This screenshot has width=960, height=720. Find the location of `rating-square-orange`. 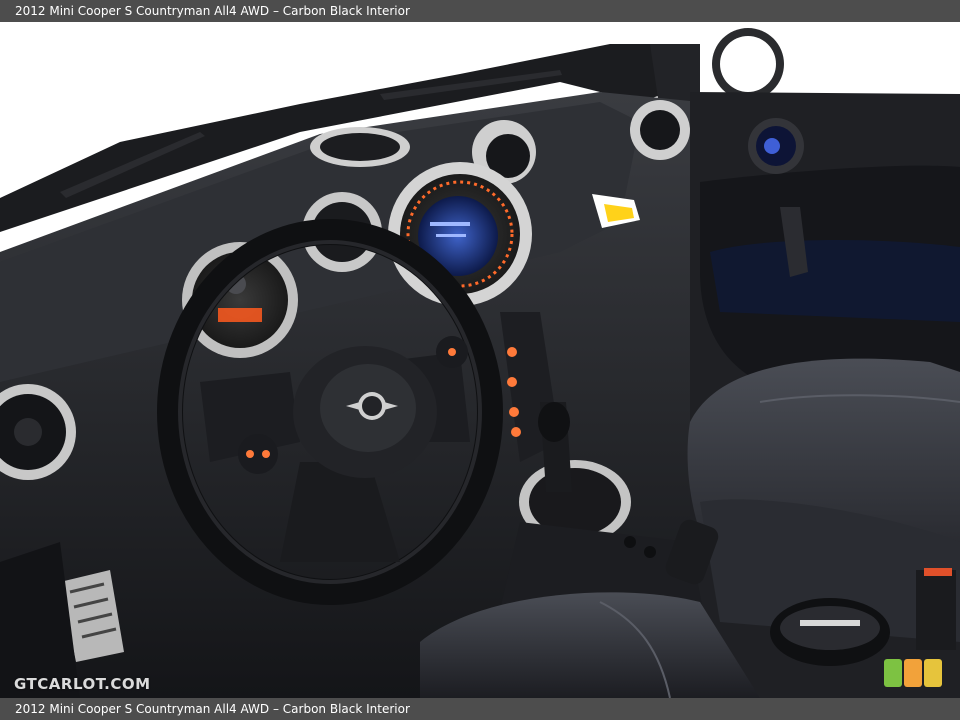

rating-square-orange is located at coordinates (913, 673).